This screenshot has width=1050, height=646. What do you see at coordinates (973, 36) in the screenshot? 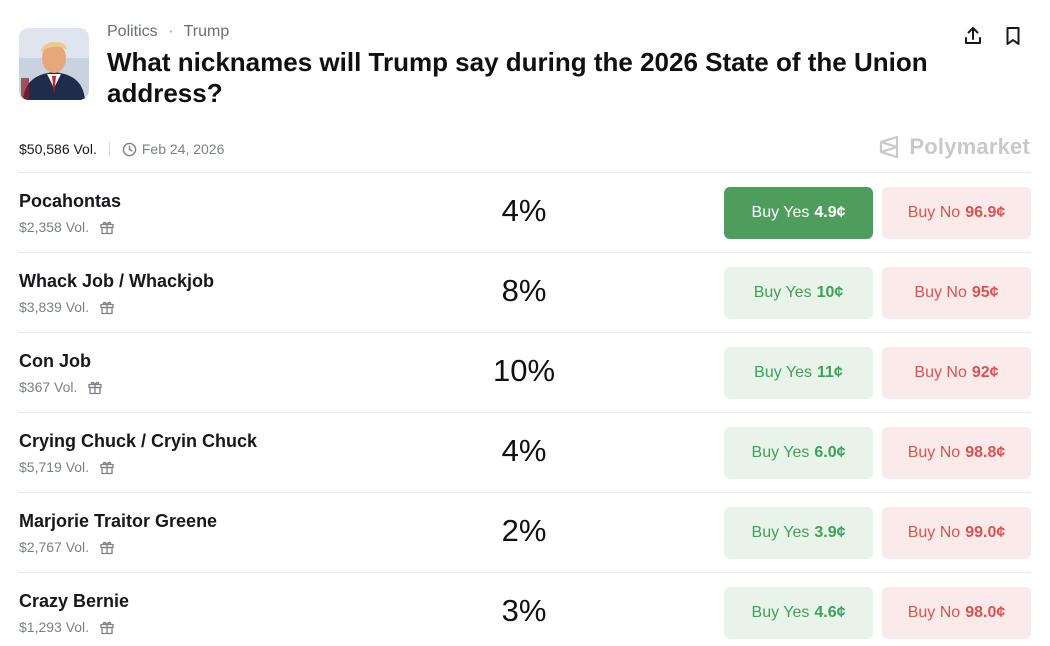
I see `share-icon` at bounding box center [973, 36].